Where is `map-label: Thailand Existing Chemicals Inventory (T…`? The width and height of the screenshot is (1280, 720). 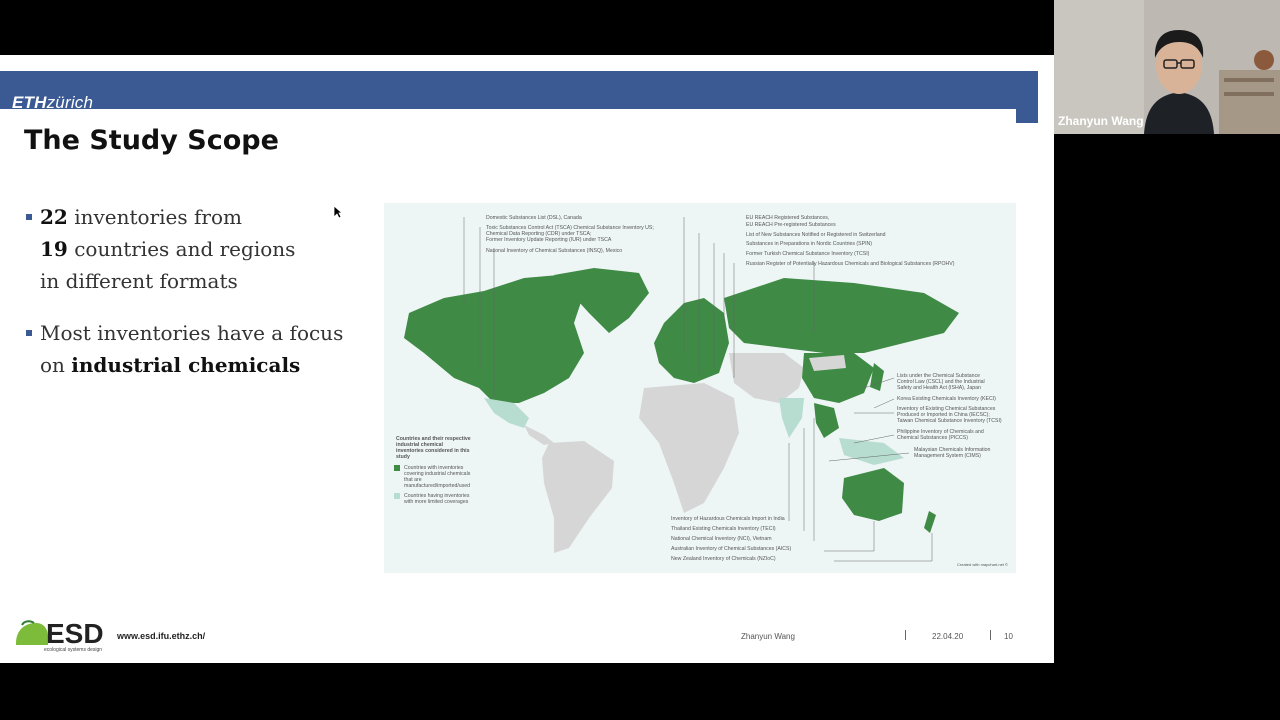
map-label: Thailand Existing Chemicals Inventory (T… is located at coordinates (723, 529).